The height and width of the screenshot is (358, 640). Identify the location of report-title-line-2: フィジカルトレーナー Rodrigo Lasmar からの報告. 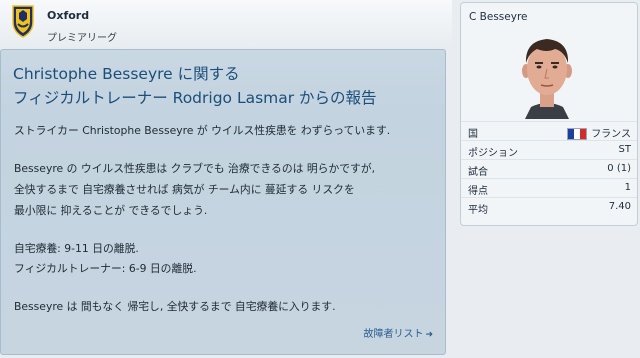
(195, 98).